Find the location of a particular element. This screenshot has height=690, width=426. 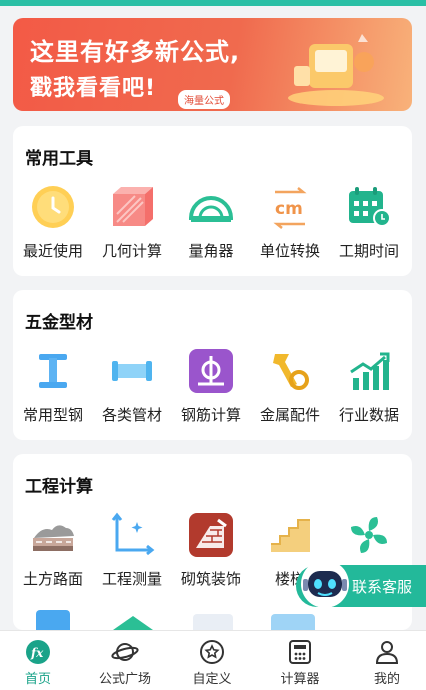

nav-calculator: 计算器 is located at coordinates (300, 663).